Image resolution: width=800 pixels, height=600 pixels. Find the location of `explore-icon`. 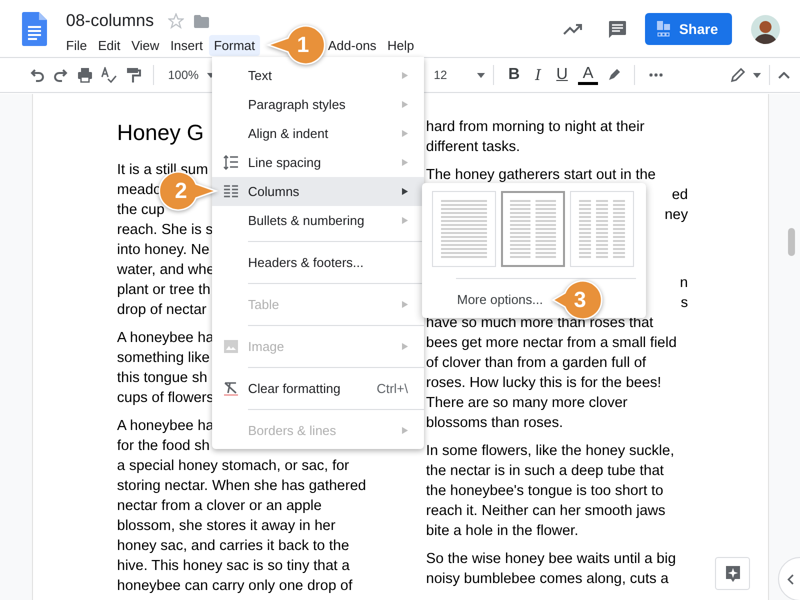

explore-icon is located at coordinates (732, 573).